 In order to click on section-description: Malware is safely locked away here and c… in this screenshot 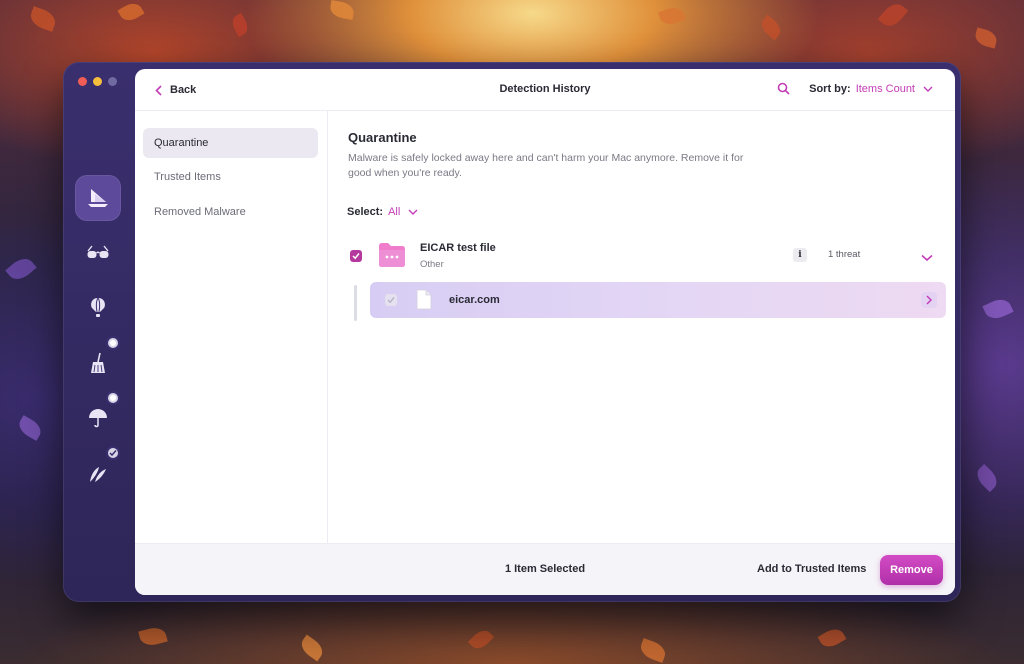, I will do `click(546, 165)`.